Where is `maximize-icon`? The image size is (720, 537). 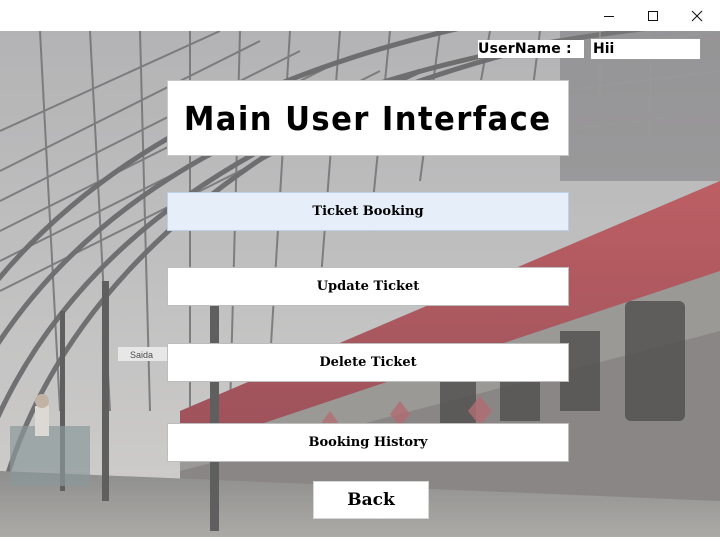 maximize-icon is located at coordinates (653, 15).